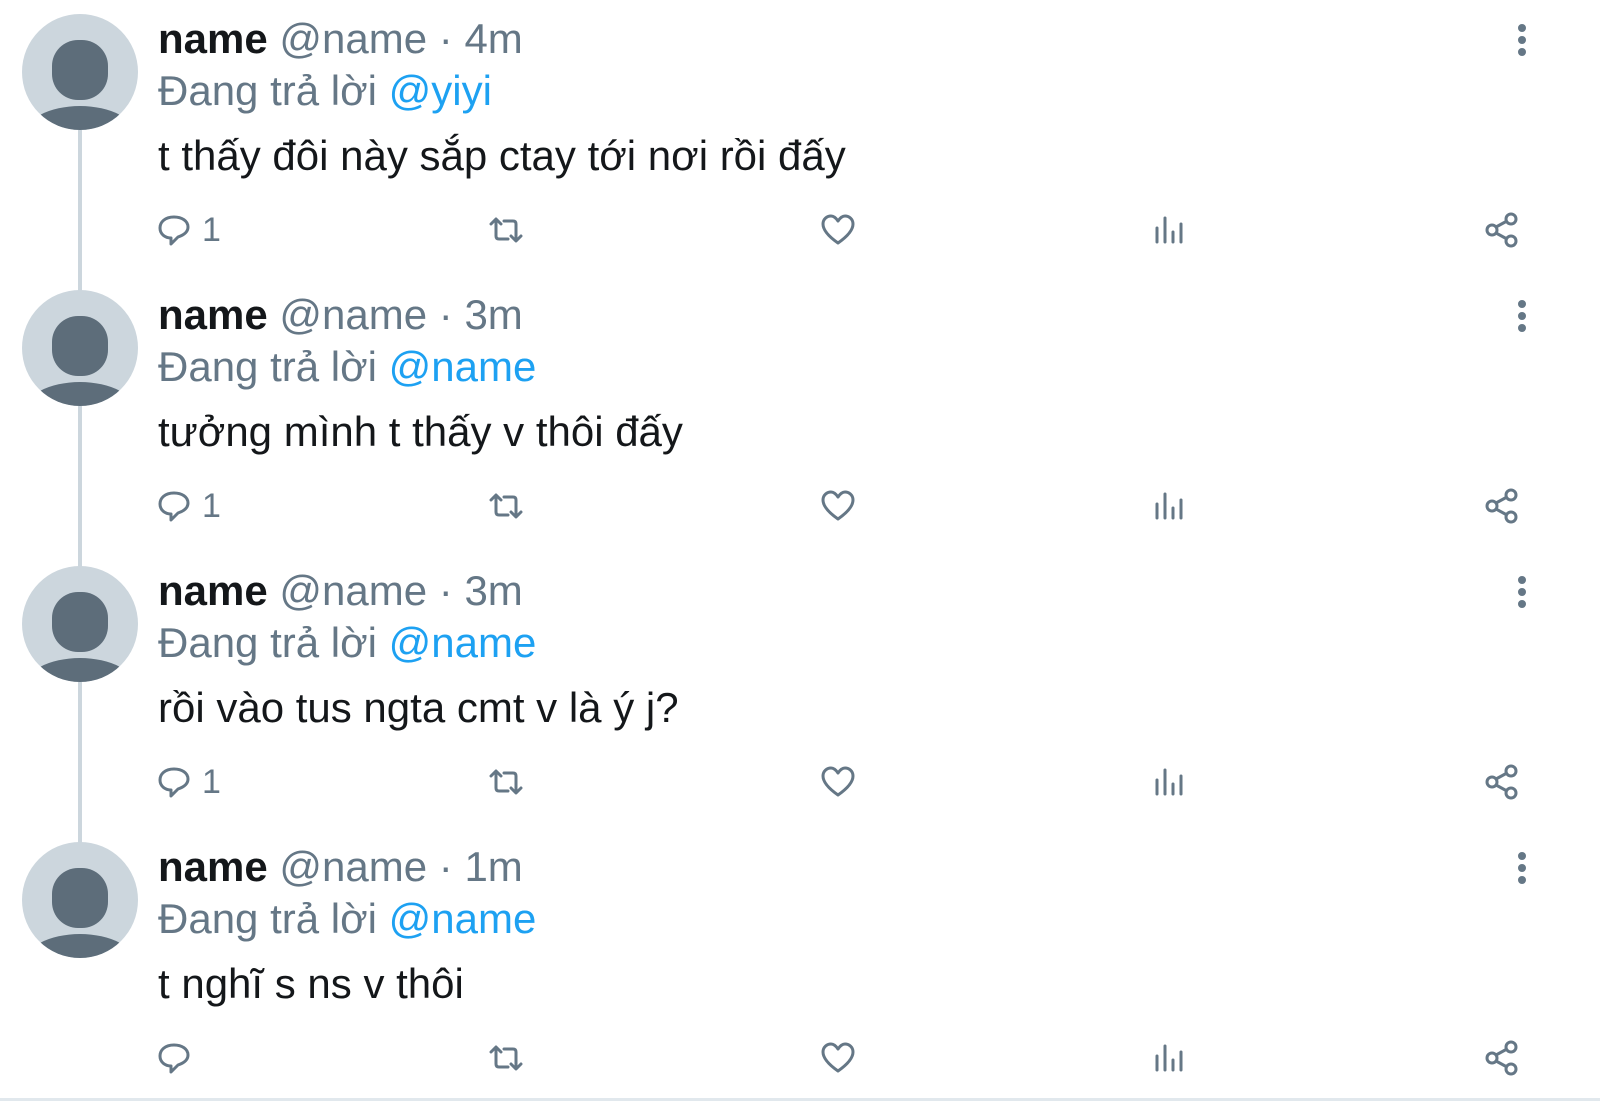 The width and height of the screenshot is (1600, 1104). What do you see at coordinates (418, 707) in the screenshot?
I see `tweet-text: rồi vào tus ngta cmt v là ý j?` at bounding box center [418, 707].